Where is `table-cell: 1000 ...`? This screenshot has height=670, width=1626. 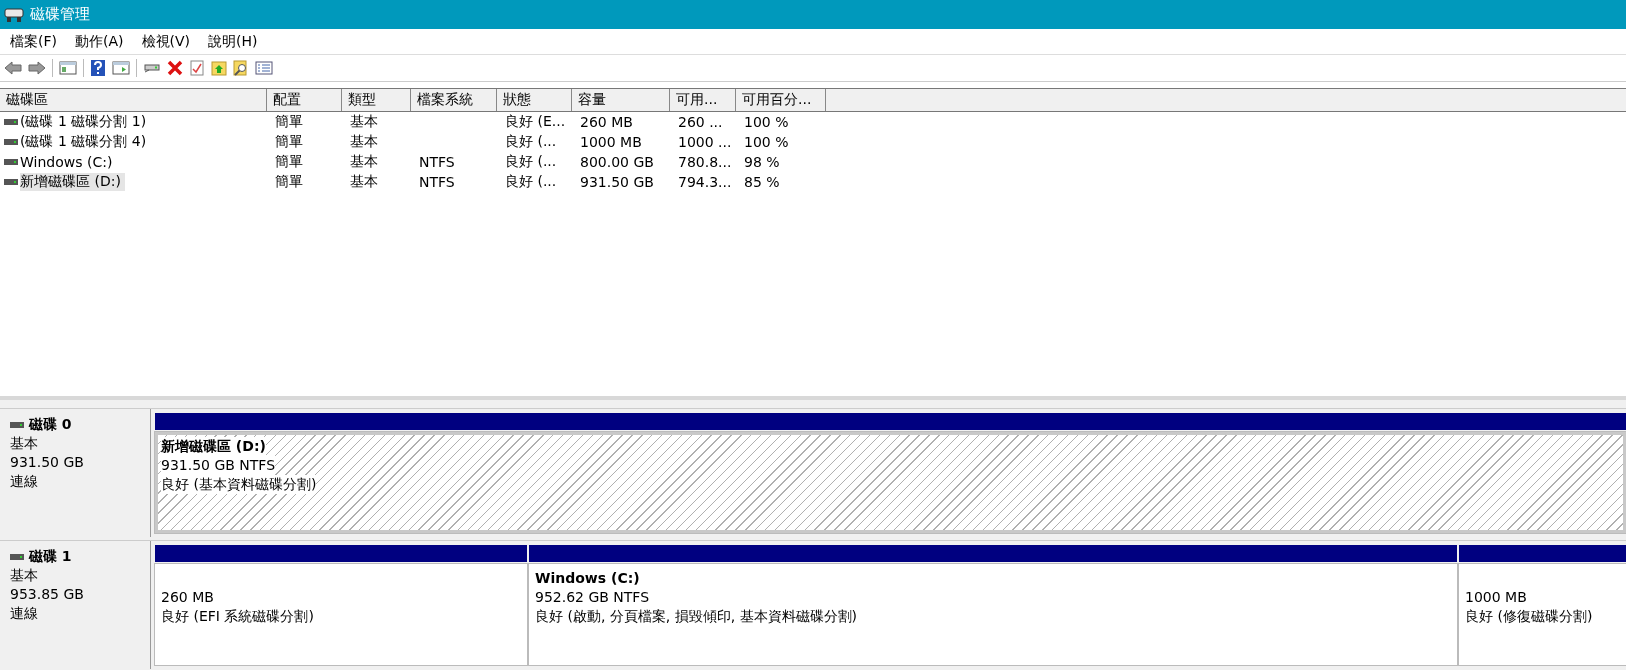
table-cell: 1000 ... is located at coordinates (705, 142).